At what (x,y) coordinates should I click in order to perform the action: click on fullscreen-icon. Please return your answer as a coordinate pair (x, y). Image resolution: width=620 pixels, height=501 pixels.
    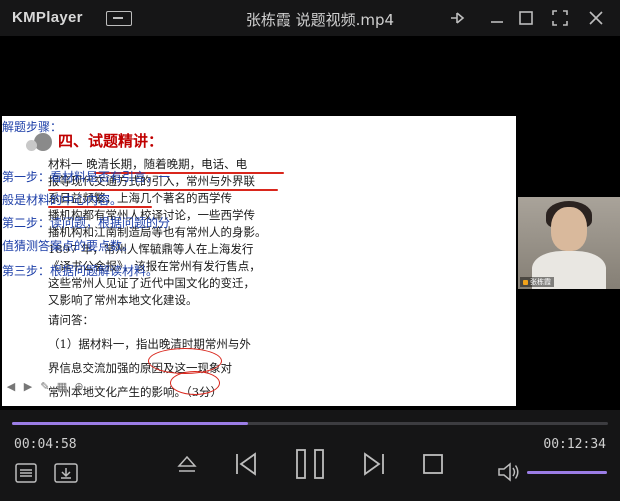
    Looking at the image, I should click on (560, 18).